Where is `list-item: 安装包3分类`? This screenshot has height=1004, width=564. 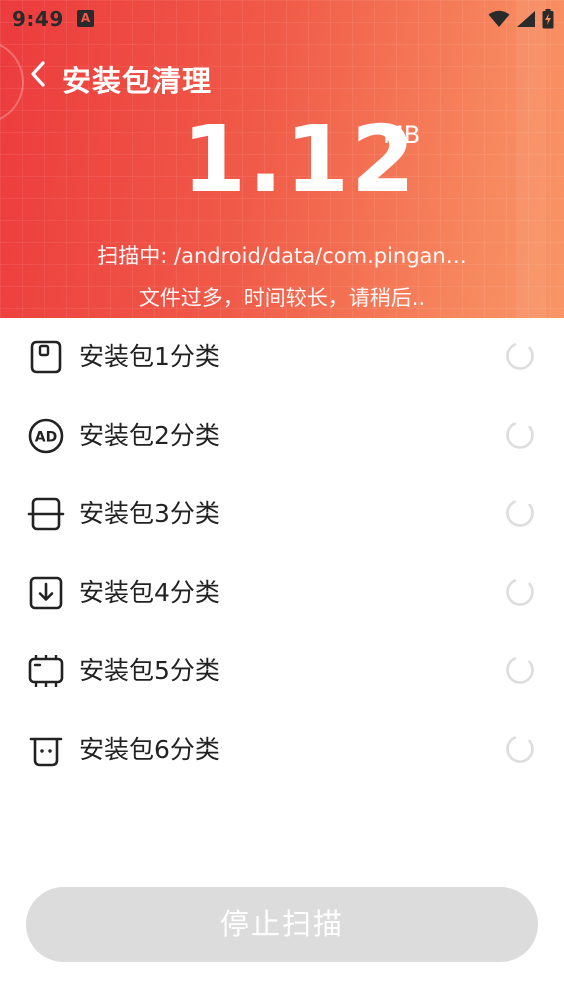
list-item: 安装包3分类 is located at coordinates (282, 514).